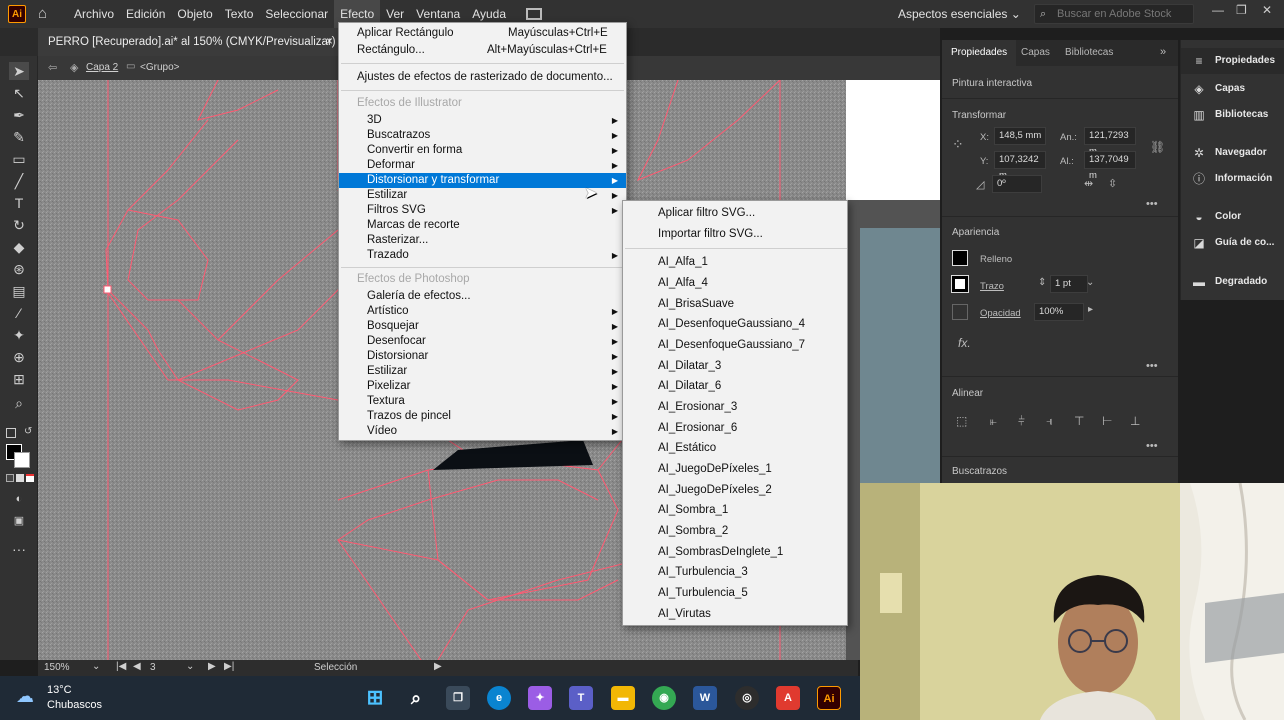 Image resolution: width=1284 pixels, height=720 pixels. I want to click on arrange-documents-icon, so click(534, 14).